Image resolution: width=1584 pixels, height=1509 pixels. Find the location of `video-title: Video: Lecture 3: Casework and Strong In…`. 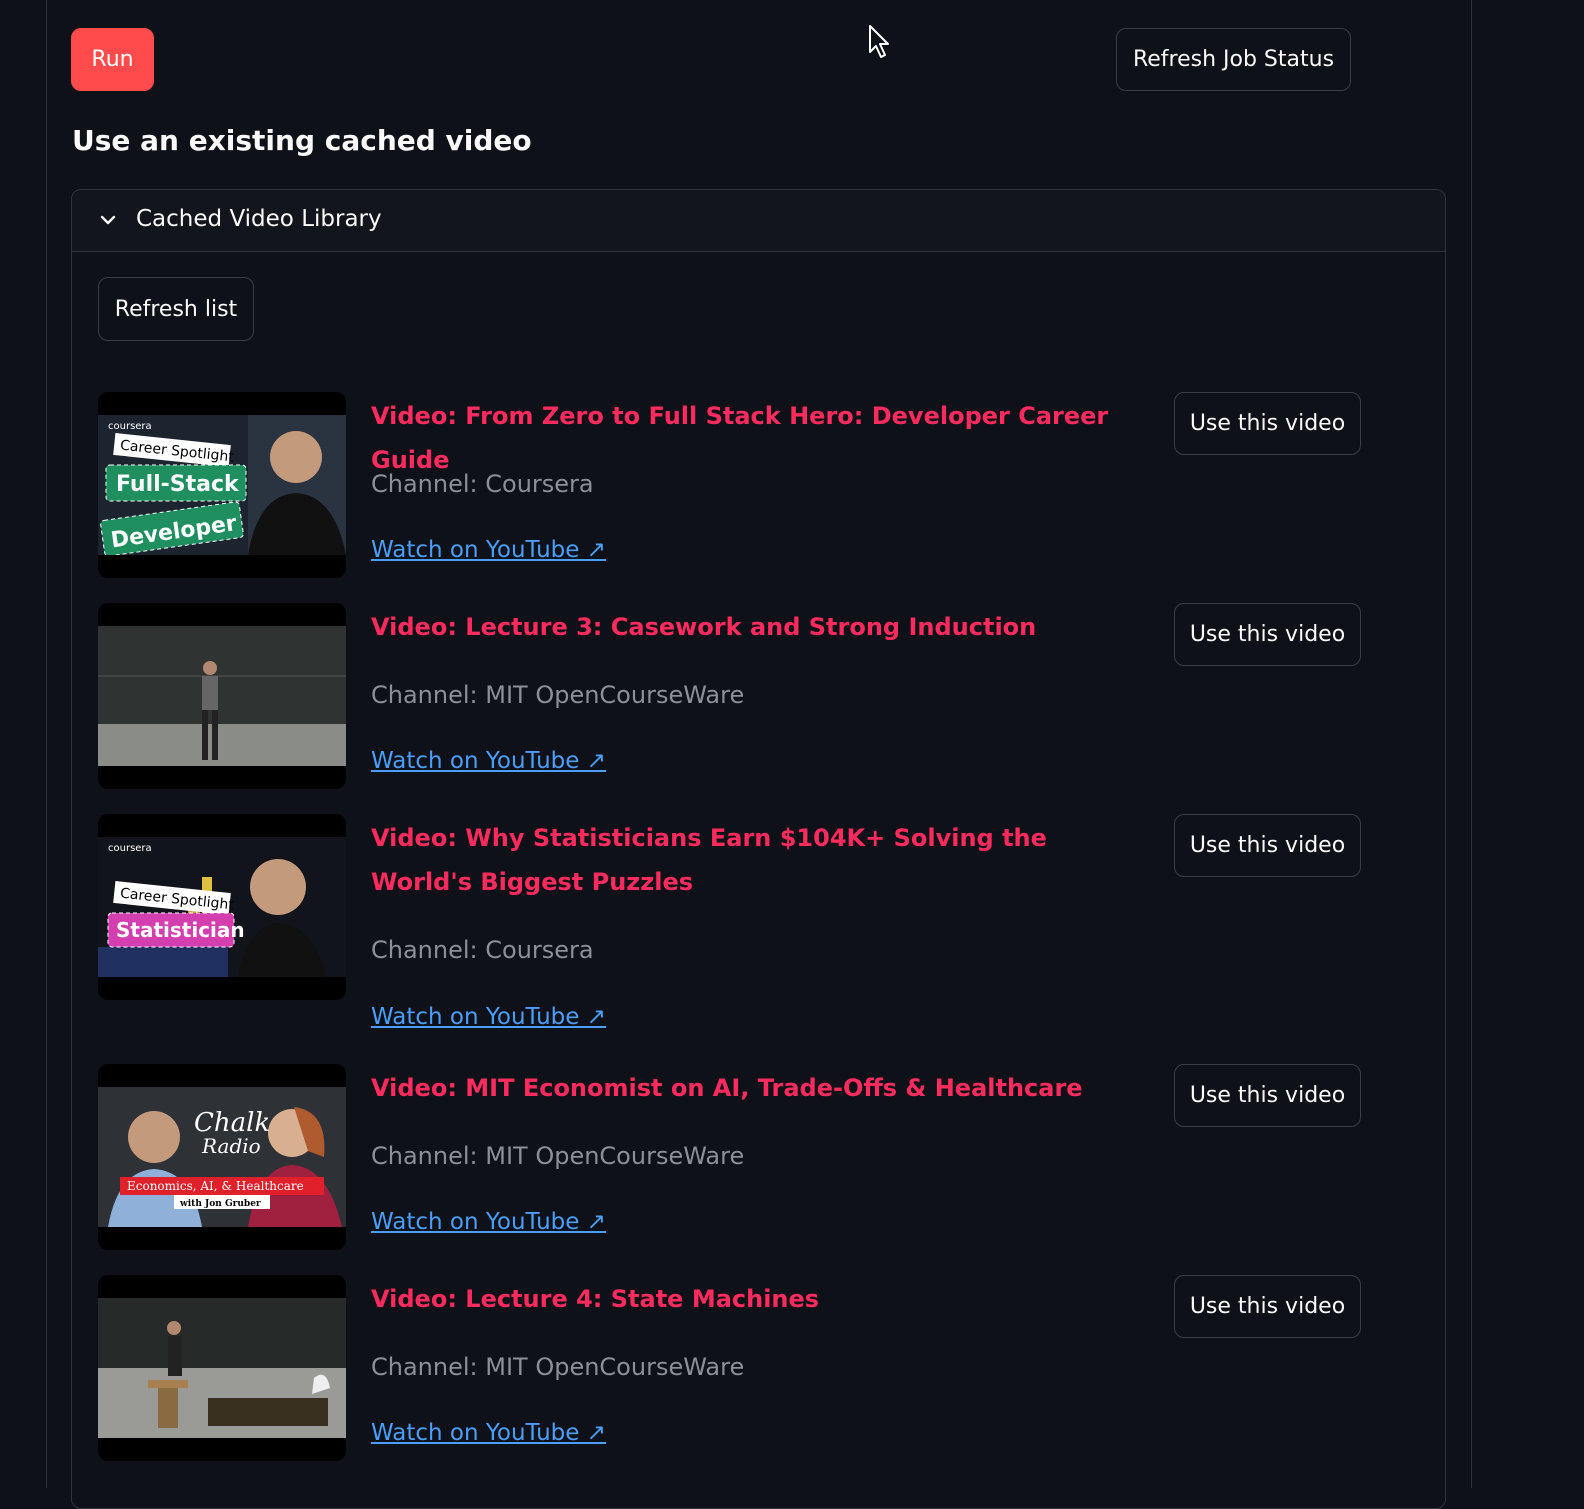

video-title: Video: Lecture 3: Casework and Strong In… is located at coordinates (704, 627).